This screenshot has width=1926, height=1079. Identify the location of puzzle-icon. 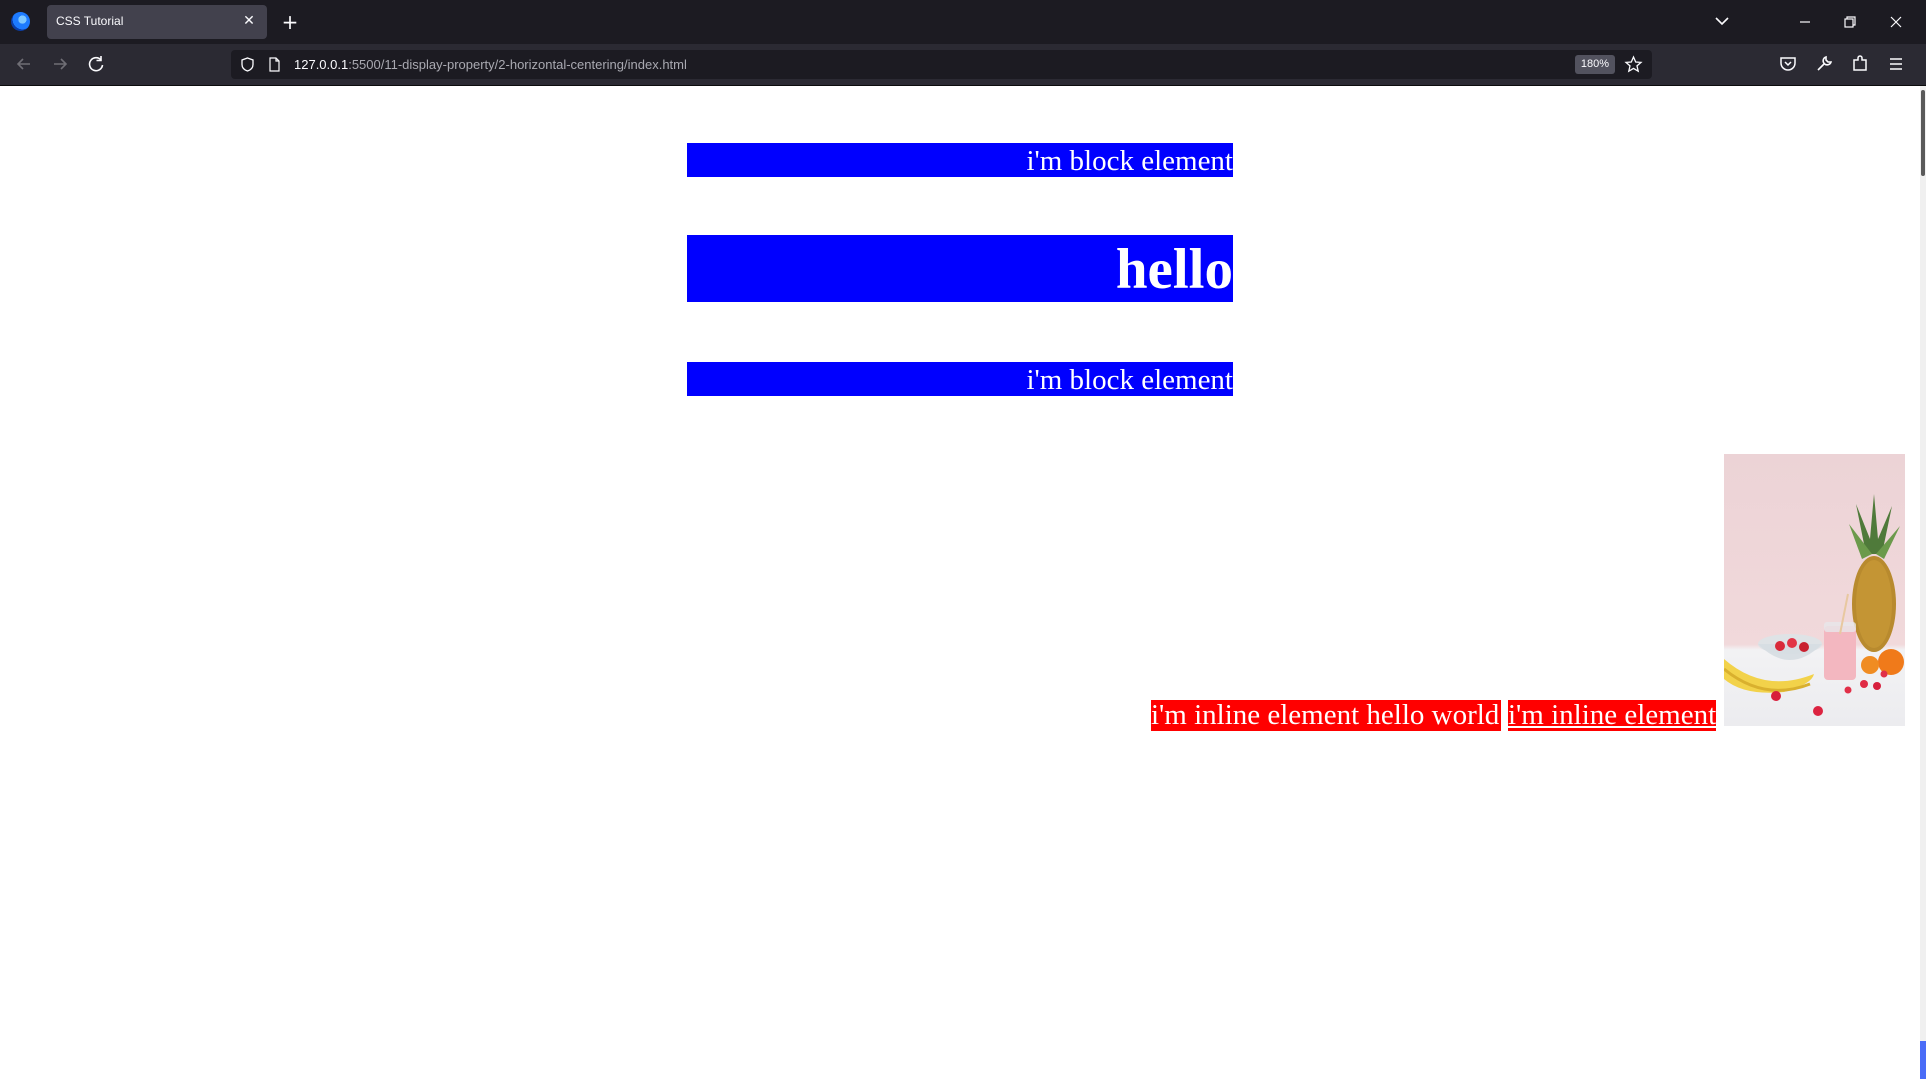
(1860, 63).